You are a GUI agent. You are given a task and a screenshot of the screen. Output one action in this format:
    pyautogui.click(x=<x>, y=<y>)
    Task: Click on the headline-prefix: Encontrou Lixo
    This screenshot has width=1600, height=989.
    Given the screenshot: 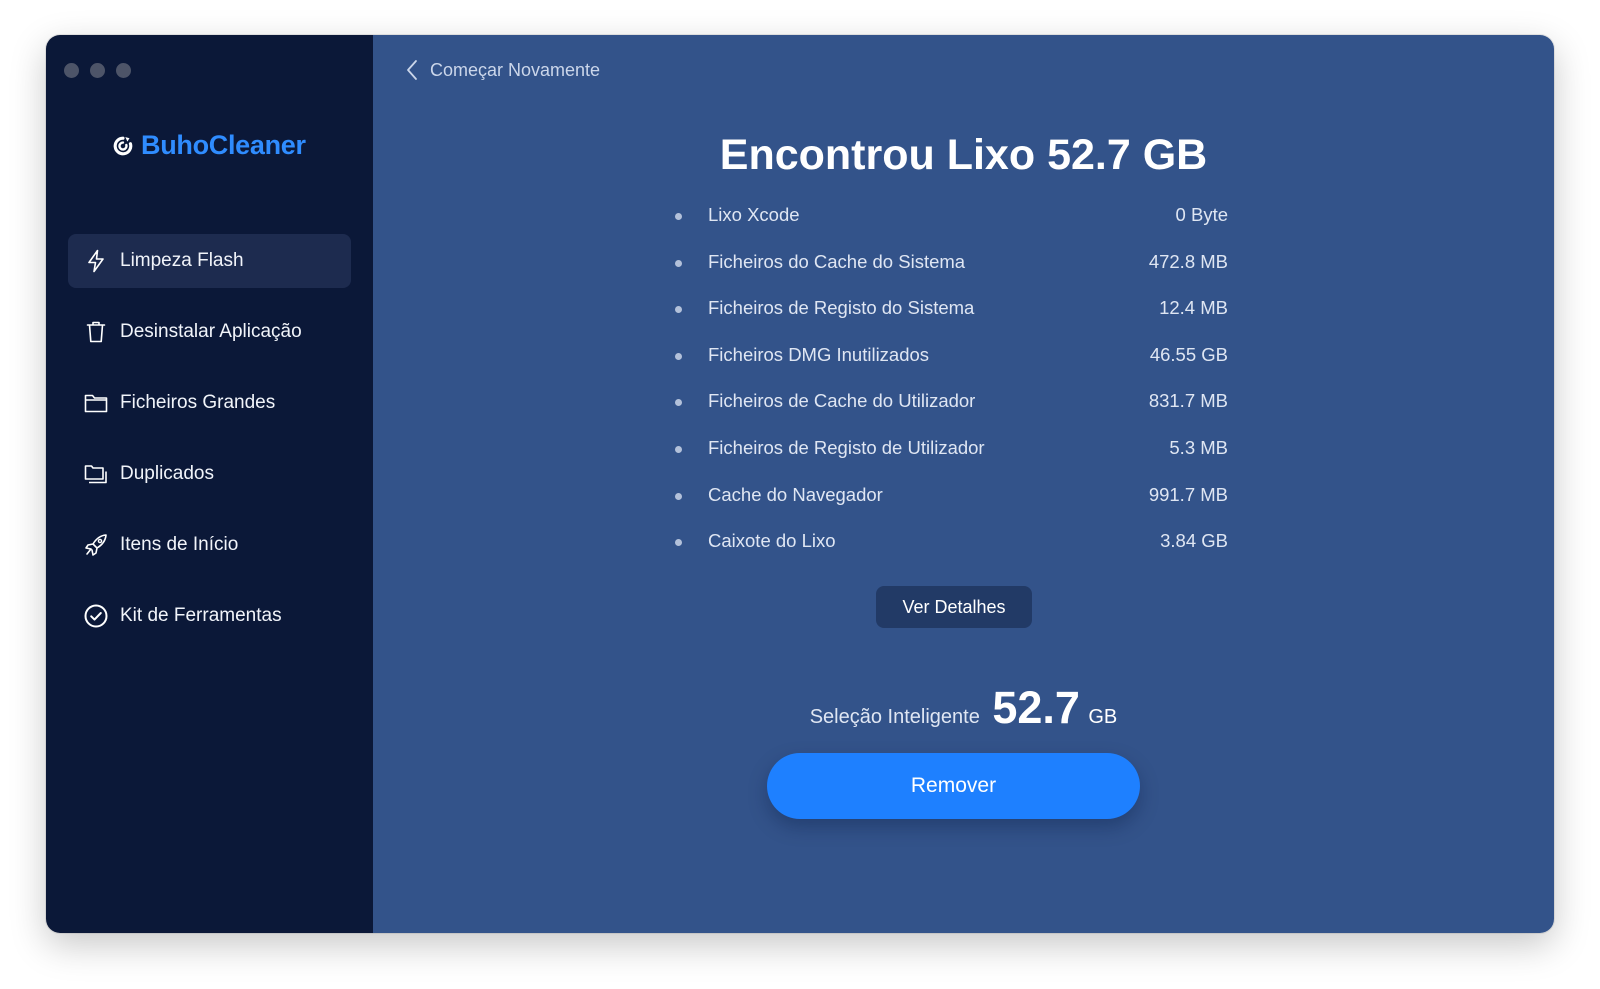 What is the action you would take?
    pyautogui.click(x=877, y=155)
    